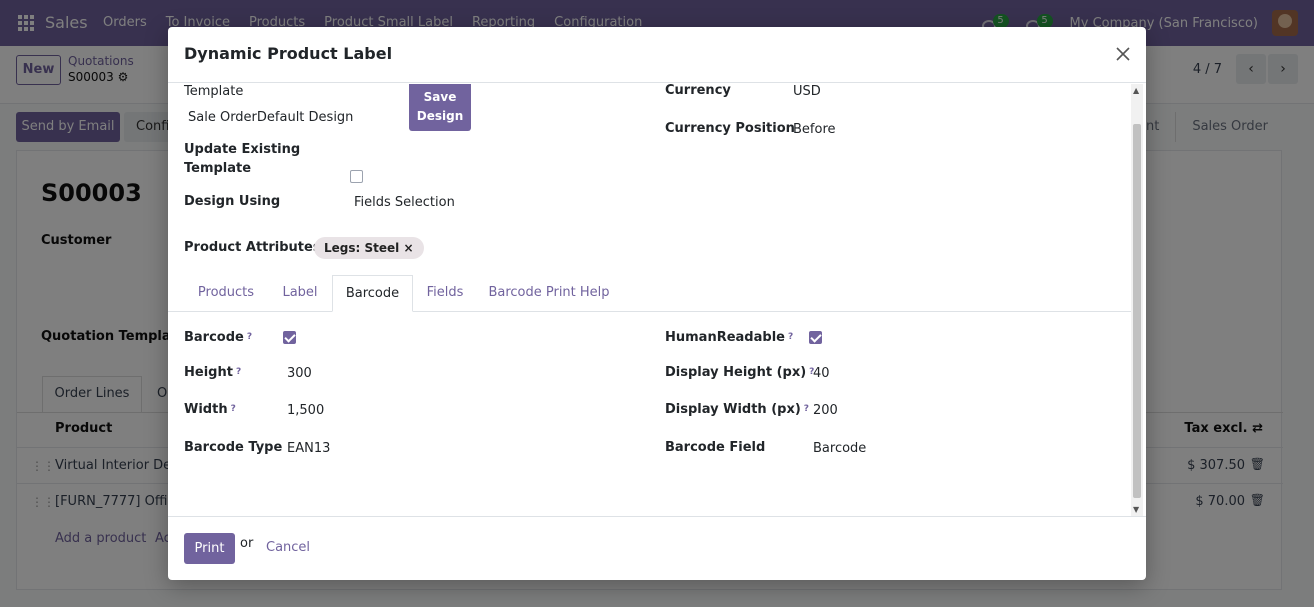  Describe the element at coordinates (206, 409) in the screenshot. I see `width-label-text: Width` at that location.